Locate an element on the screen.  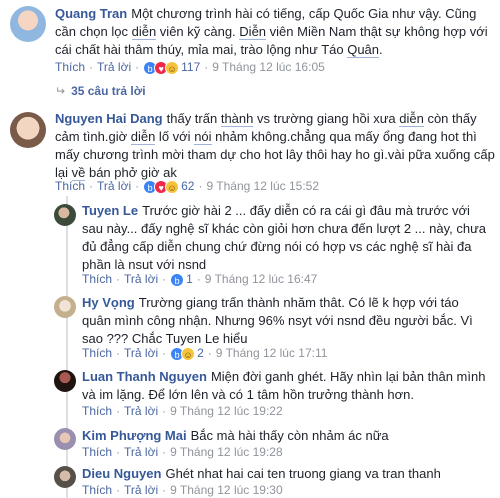
comment-actions: Thích · Trả lời · 9 Tháng 12 lúc 19:30 is located at coordinates (182, 490).